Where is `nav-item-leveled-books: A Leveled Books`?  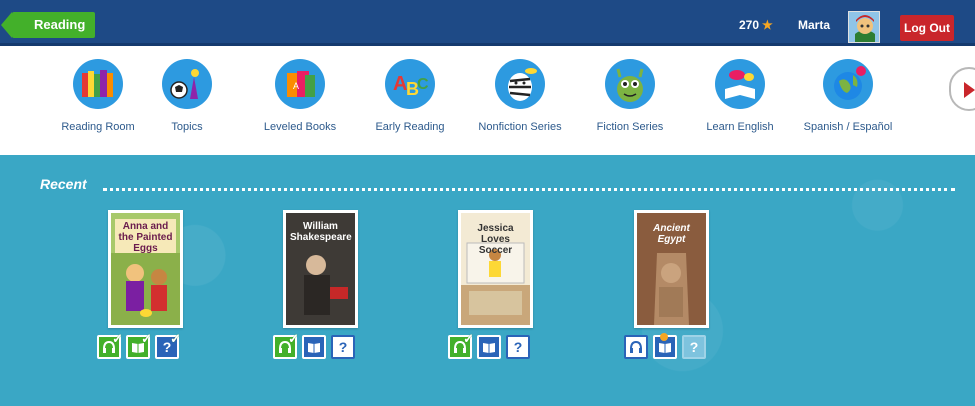
nav-item-leveled-books: A Leveled Books is located at coordinates (300, 96).